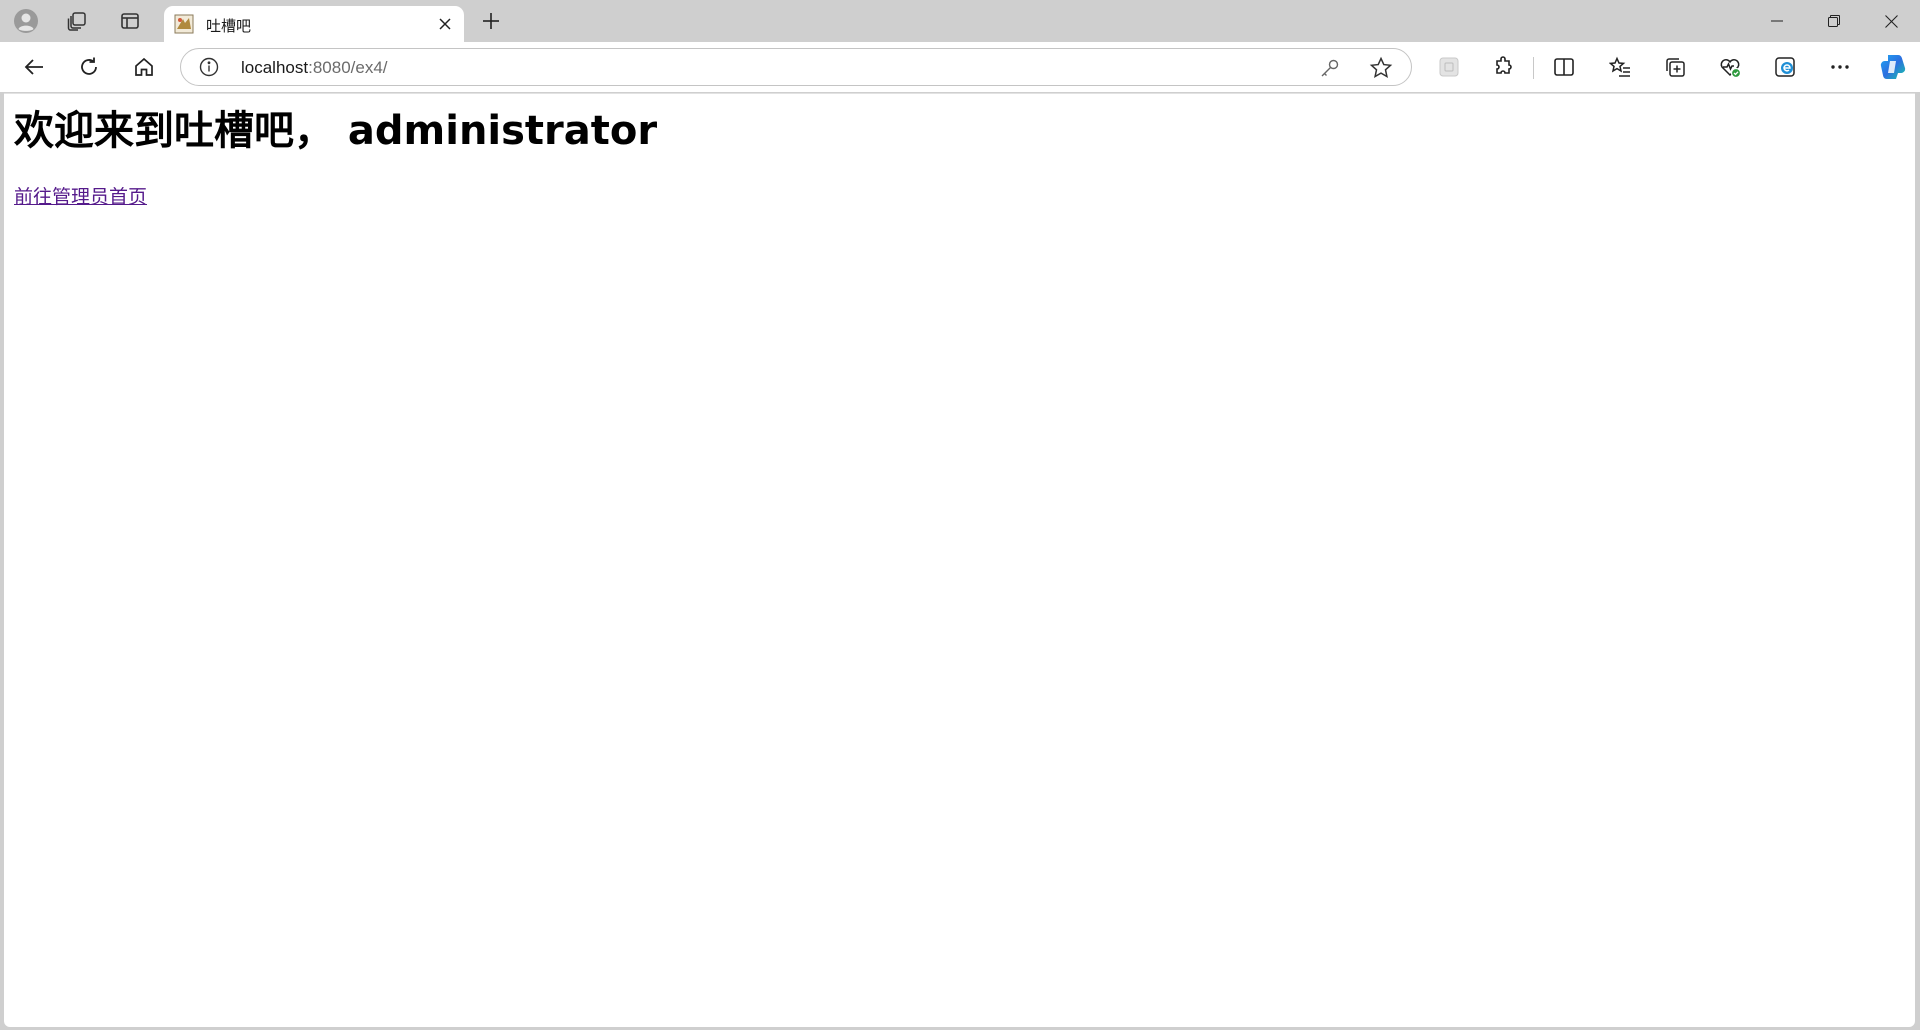 The height and width of the screenshot is (1030, 1920). I want to click on back-button, so click(34, 67).